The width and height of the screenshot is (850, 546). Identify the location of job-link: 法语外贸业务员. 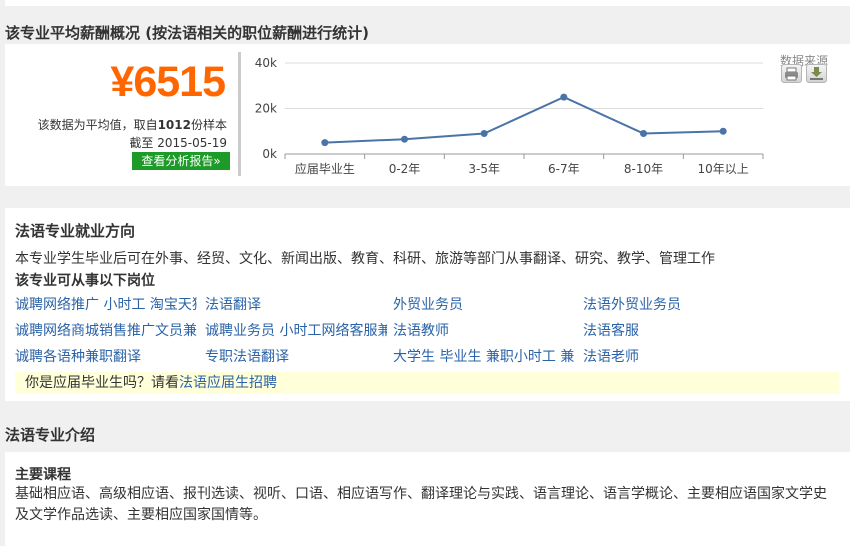
(674, 304).